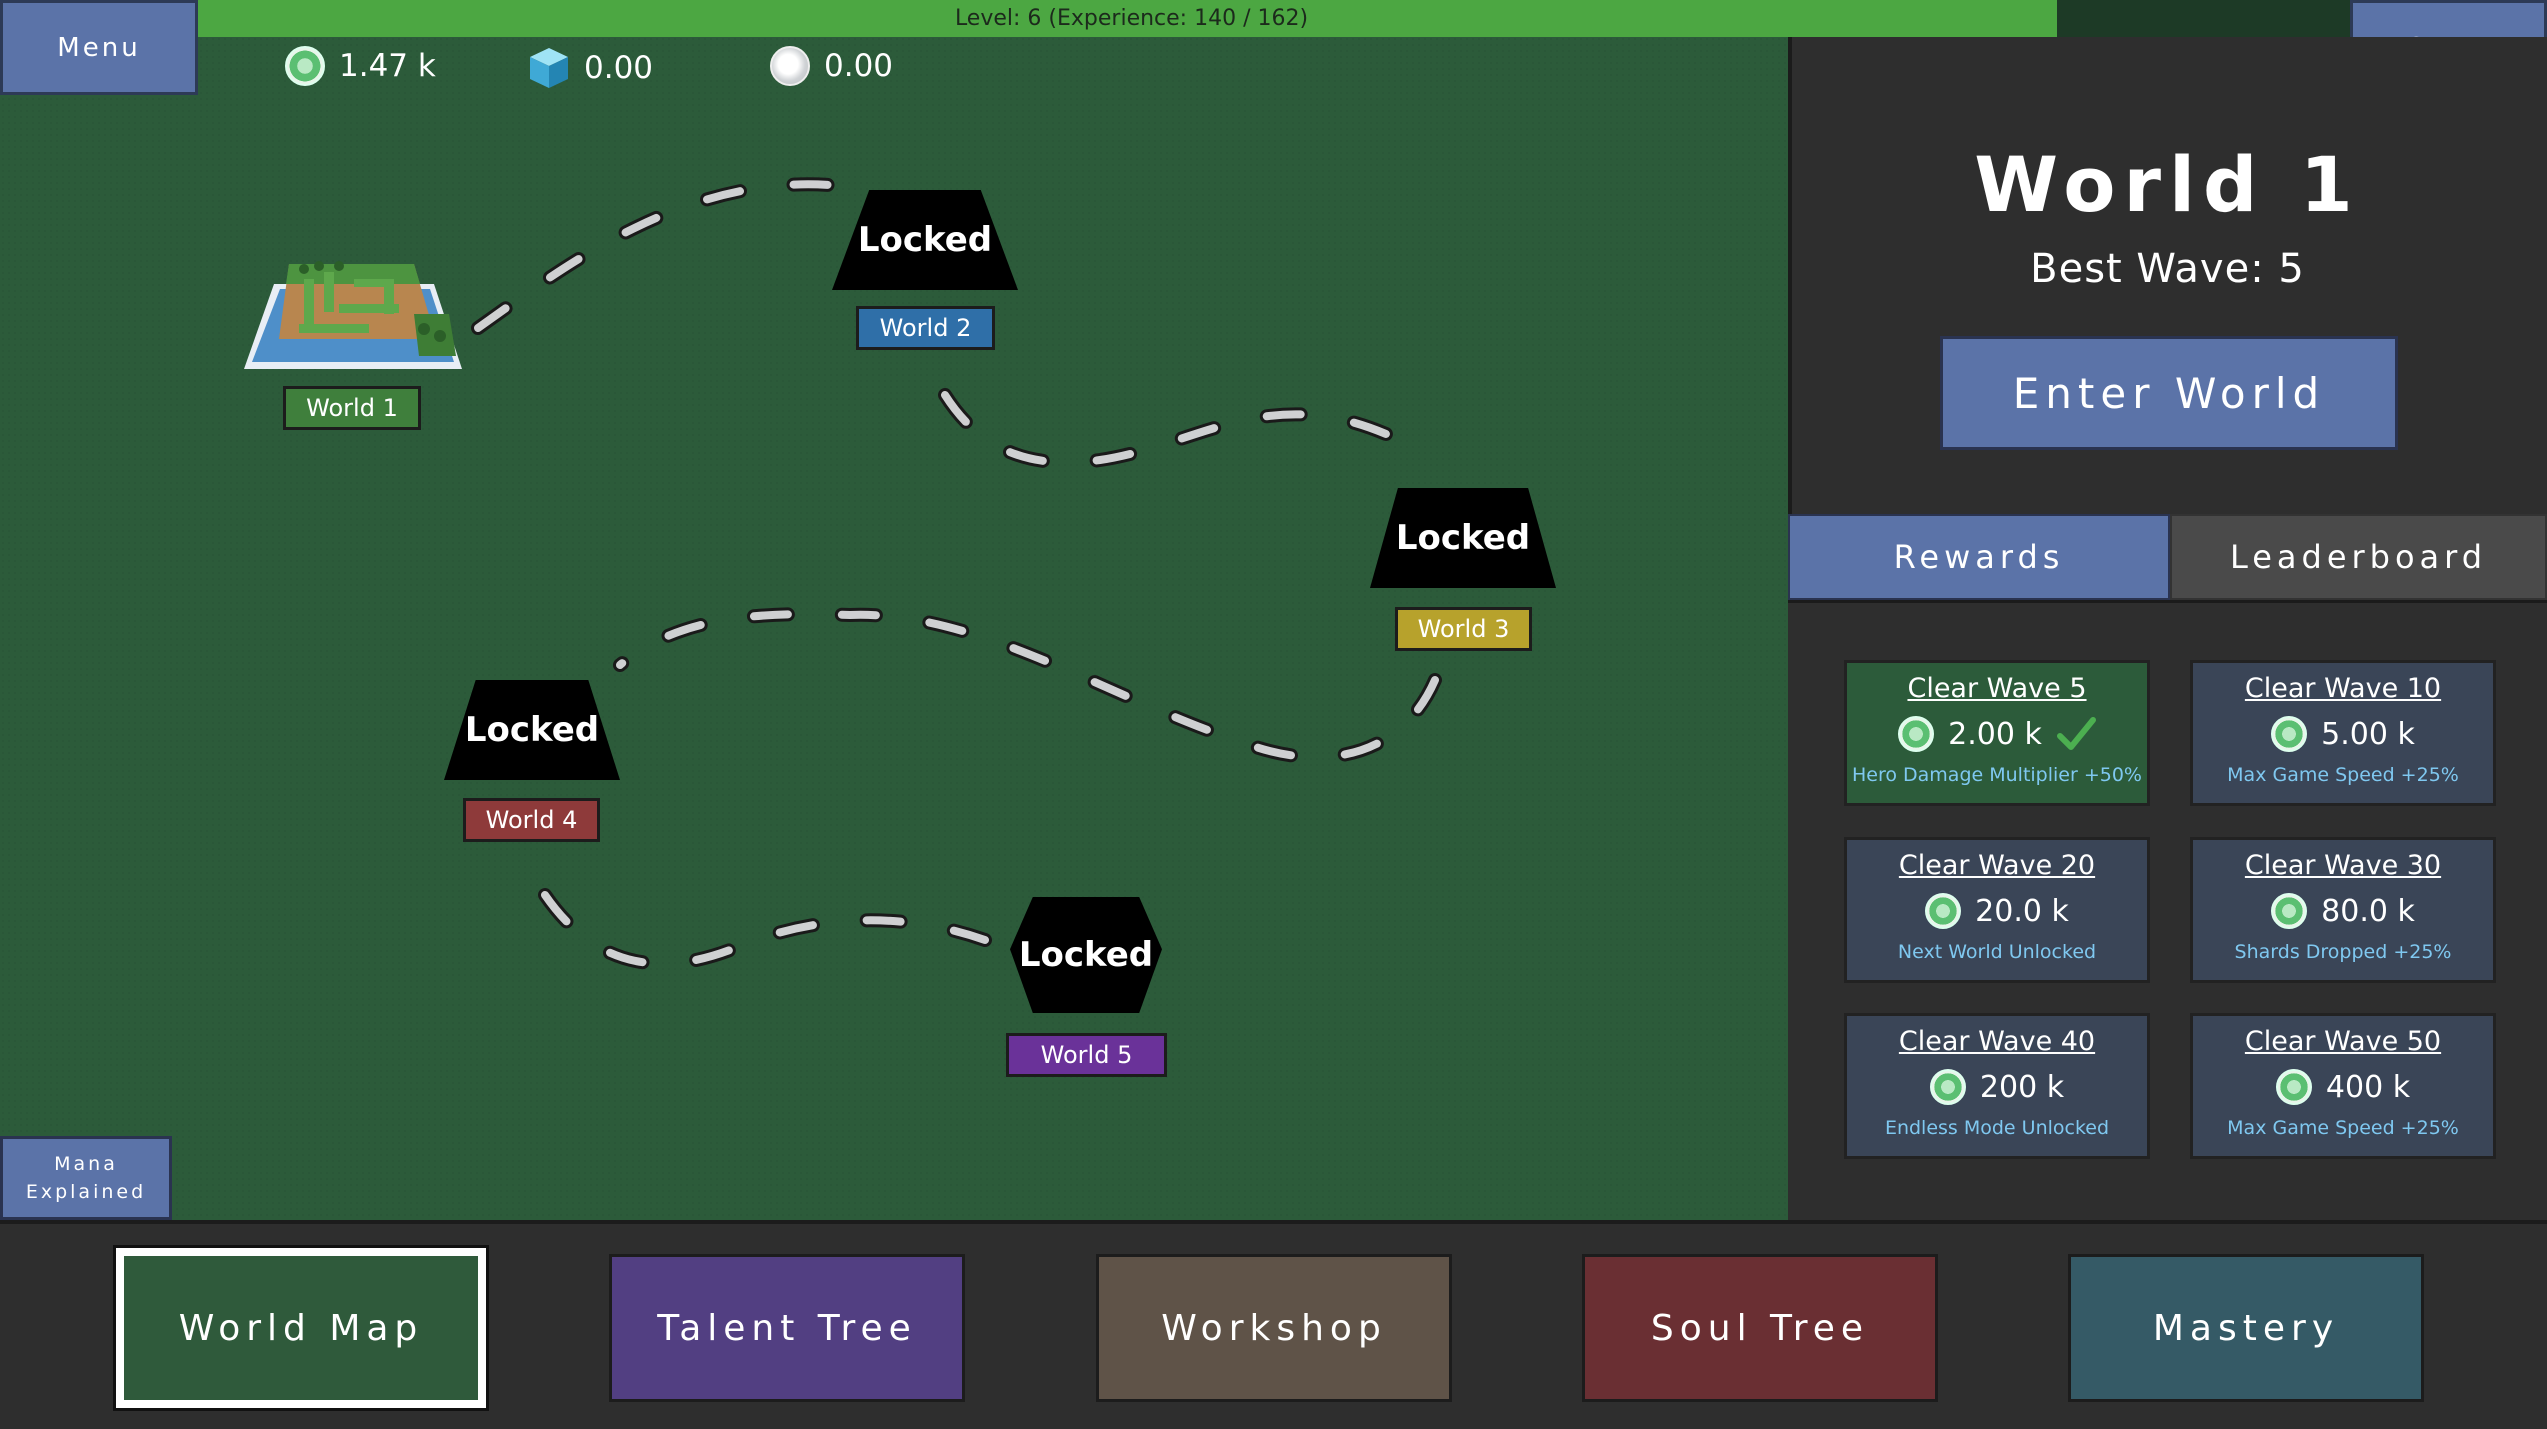 Image resolution: width=2547 pixels, height=1429 pixels. I want to click on world-4-label: World 4, so click(531, 820).